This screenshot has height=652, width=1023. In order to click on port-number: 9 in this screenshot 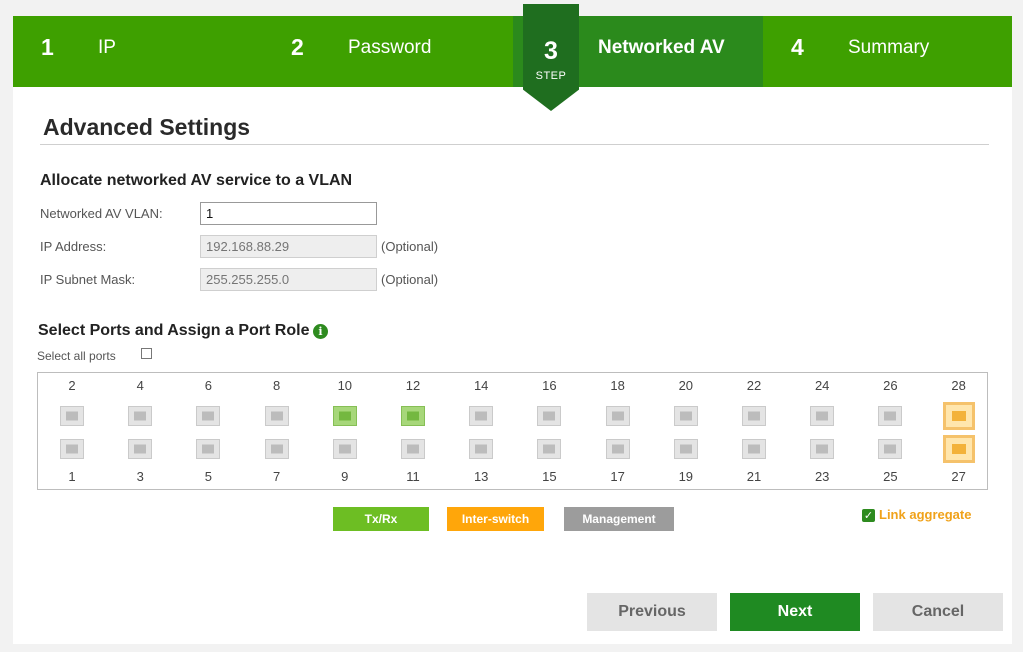, I will do `click(345, 476)`.